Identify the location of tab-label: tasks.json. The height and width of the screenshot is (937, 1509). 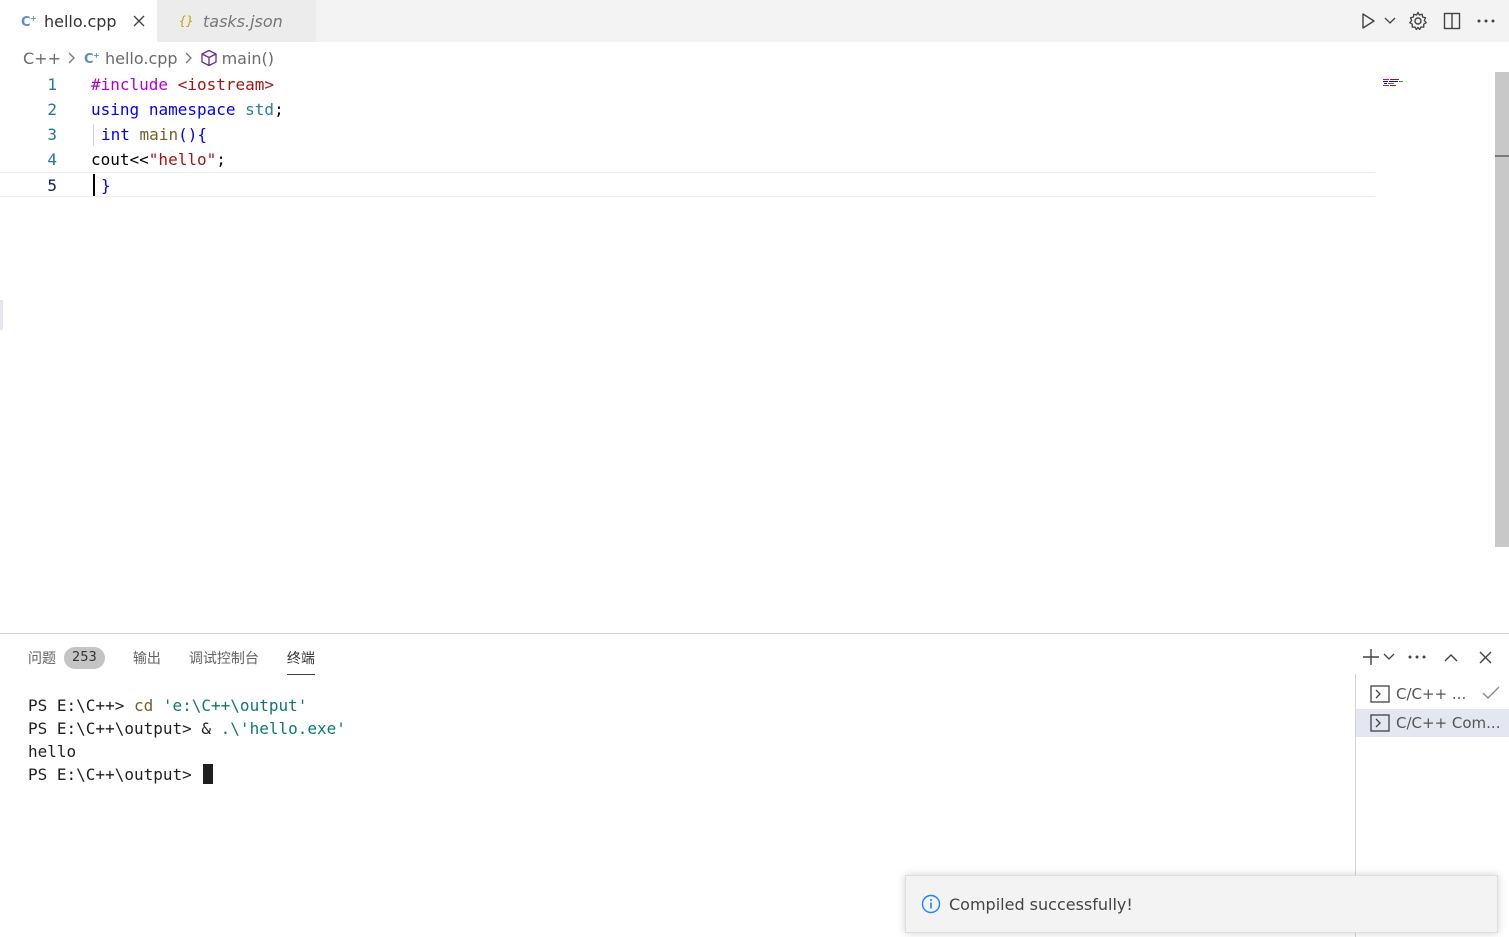
(243, 21).